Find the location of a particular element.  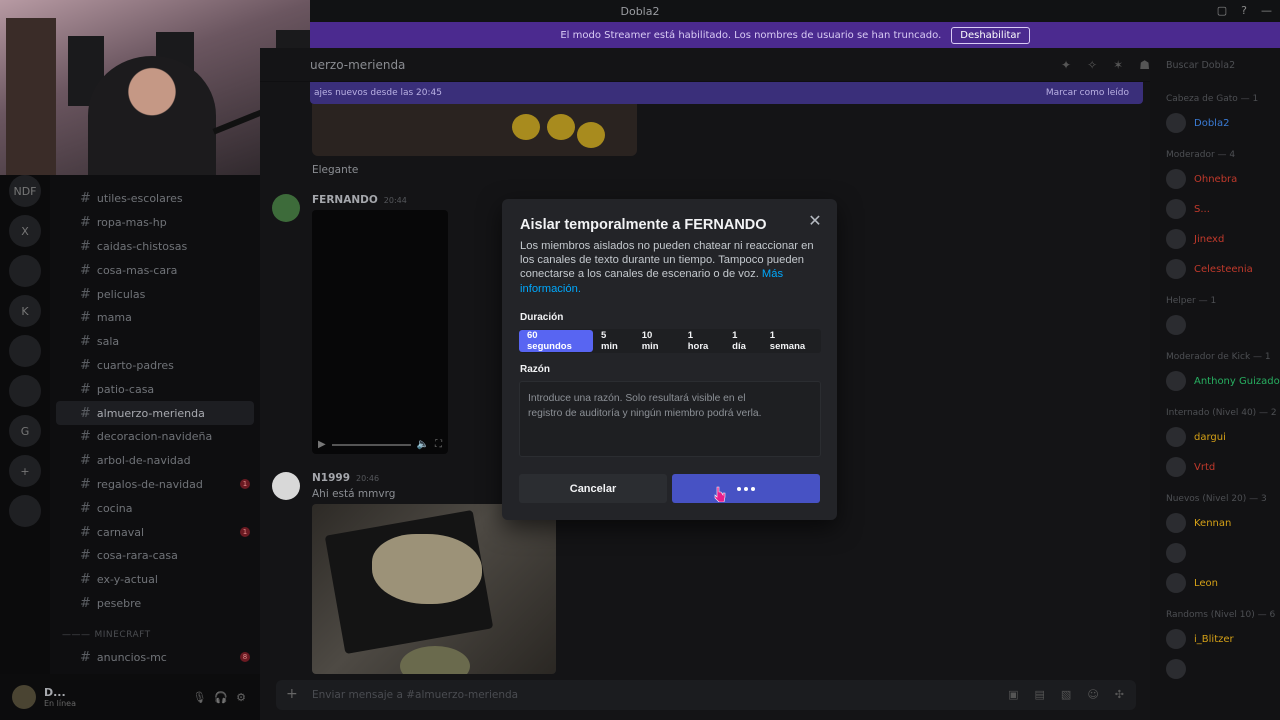

channel-item: # pesebre is located at coordinates (155, 604).